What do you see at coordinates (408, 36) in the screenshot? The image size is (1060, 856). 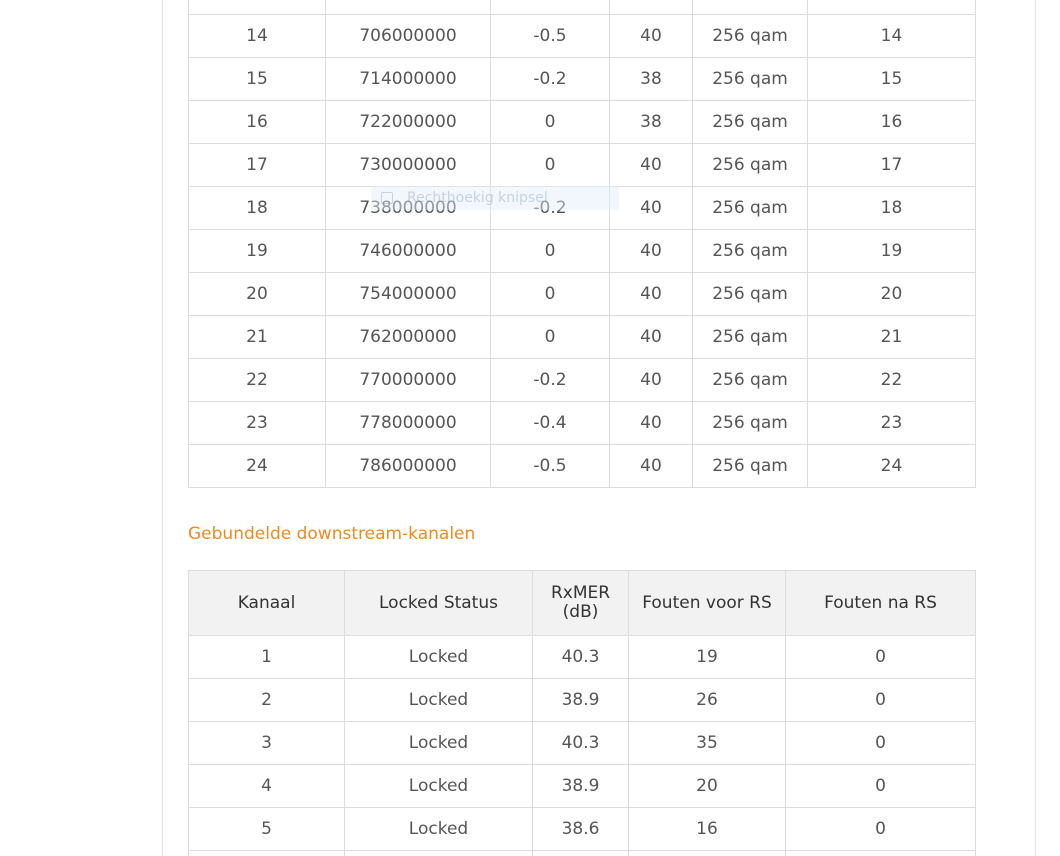 I see `frequency-cell: 706000000` at bounding box center [408, 36].